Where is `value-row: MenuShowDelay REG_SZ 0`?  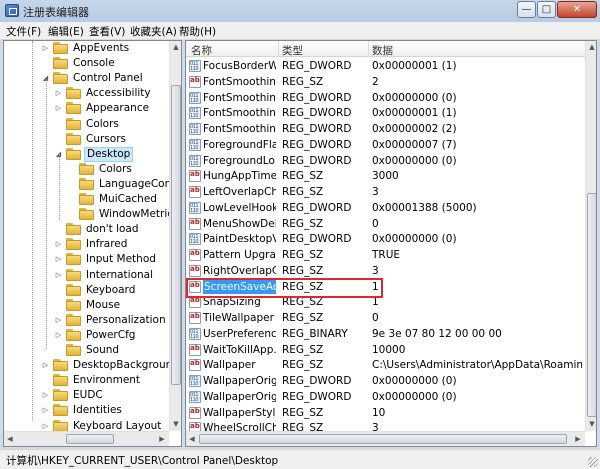
value-row: MenuShowDelay REG_SZ 0 is located at coordinates (385, 224).